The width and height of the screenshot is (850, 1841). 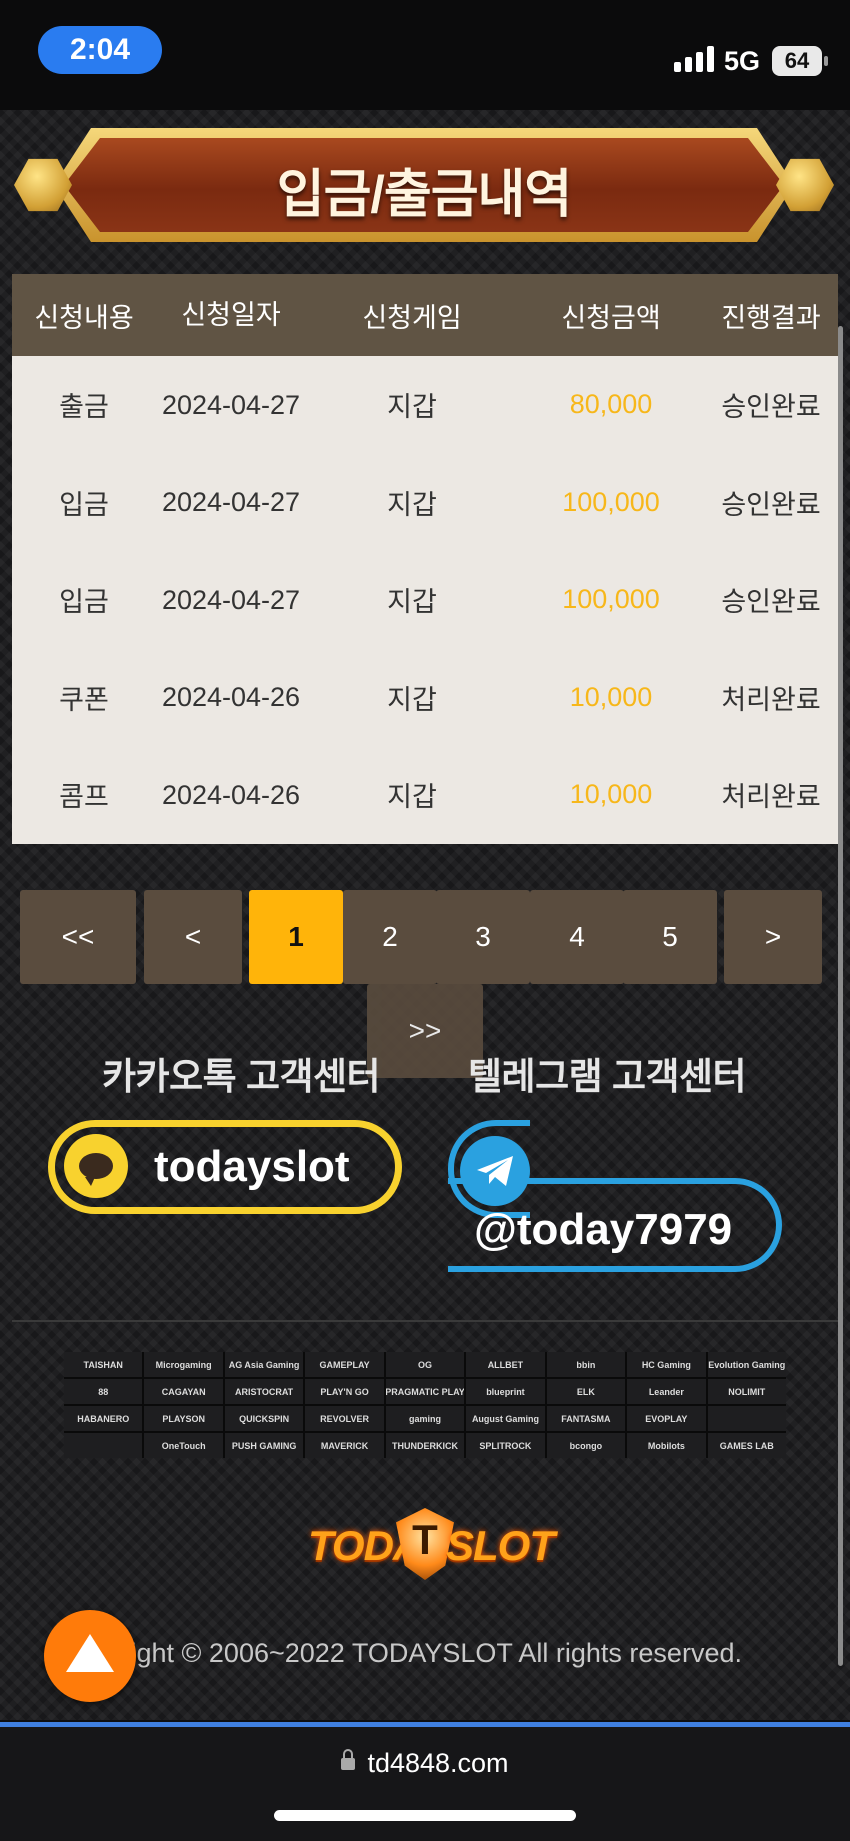 I want to click on provider-logo: PLAY'N GO, so click(x=344, y=1391).